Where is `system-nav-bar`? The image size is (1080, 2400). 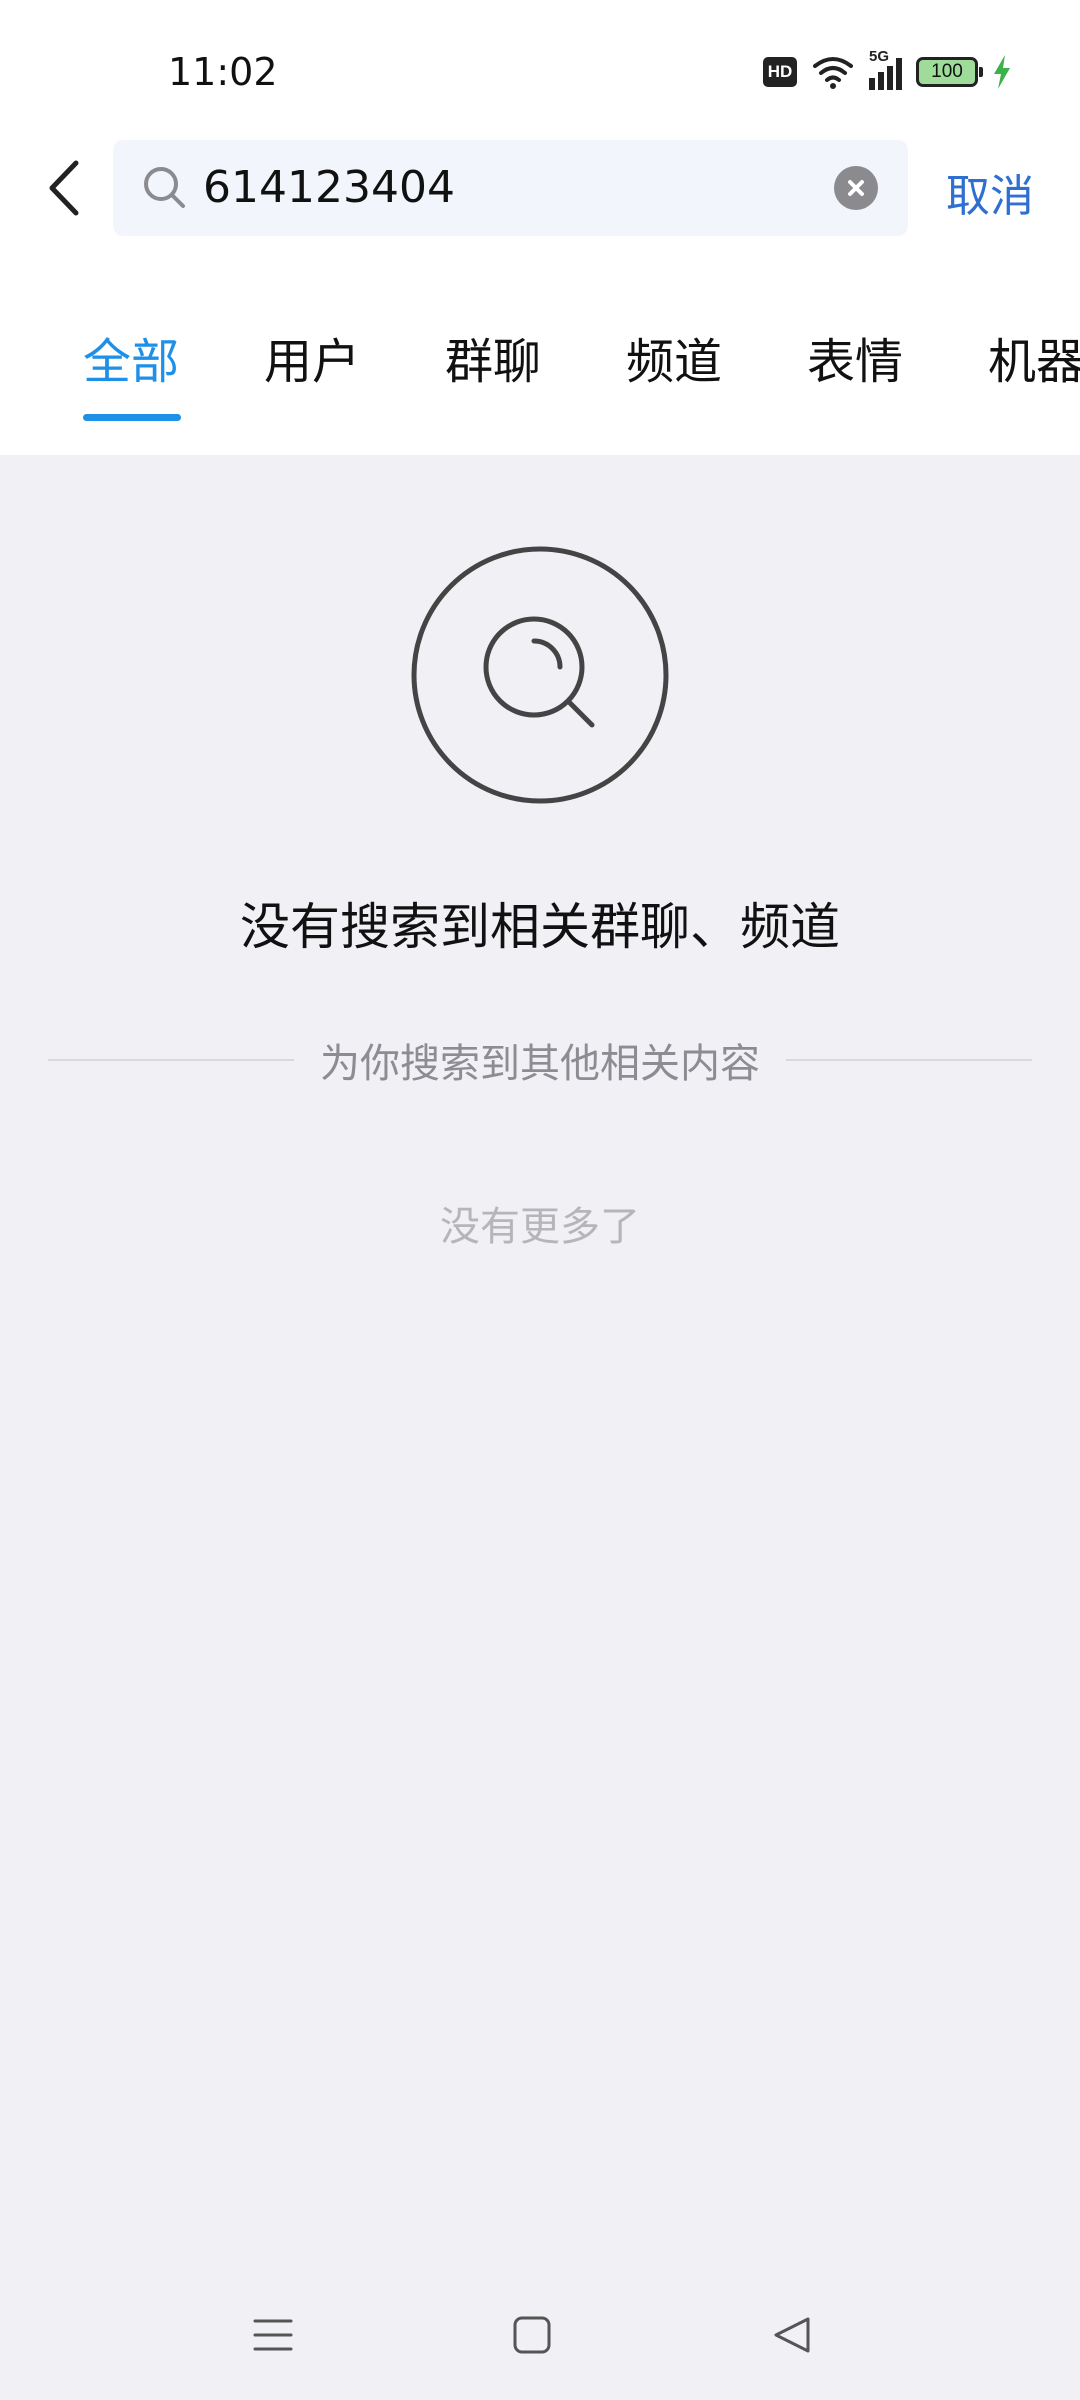
system-nav-bar is located at coordinates (540, 2335).